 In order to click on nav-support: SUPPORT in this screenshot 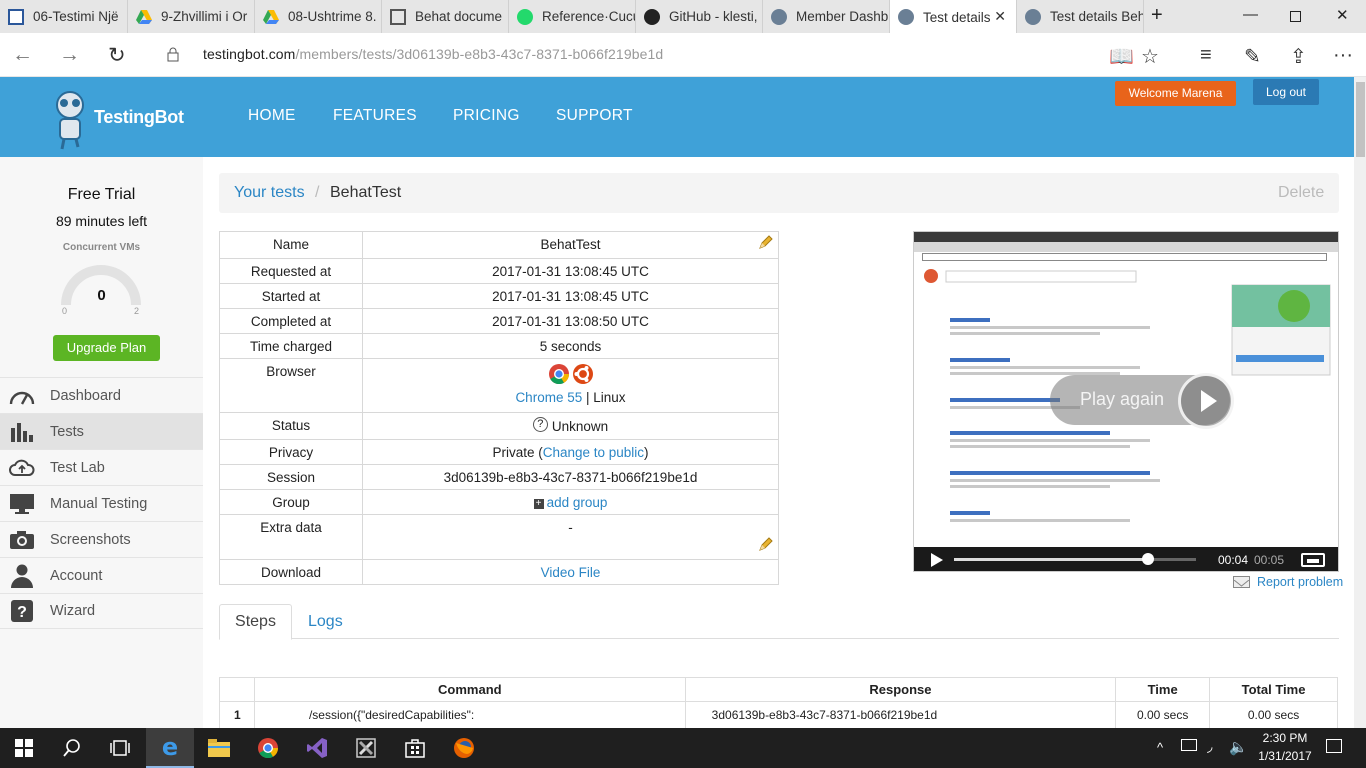, I will do `click(594, 116)`.